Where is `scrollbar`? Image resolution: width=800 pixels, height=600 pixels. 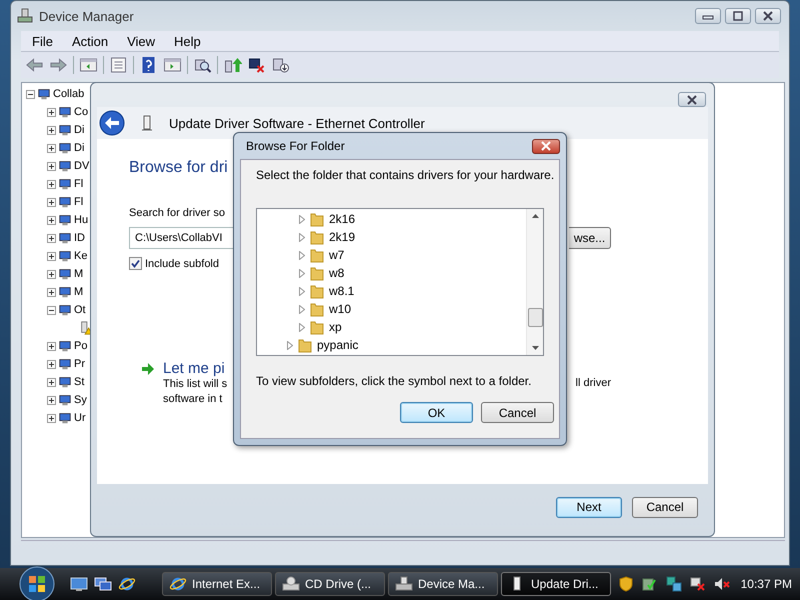
scrollbar is located at coordinates (534, 282).